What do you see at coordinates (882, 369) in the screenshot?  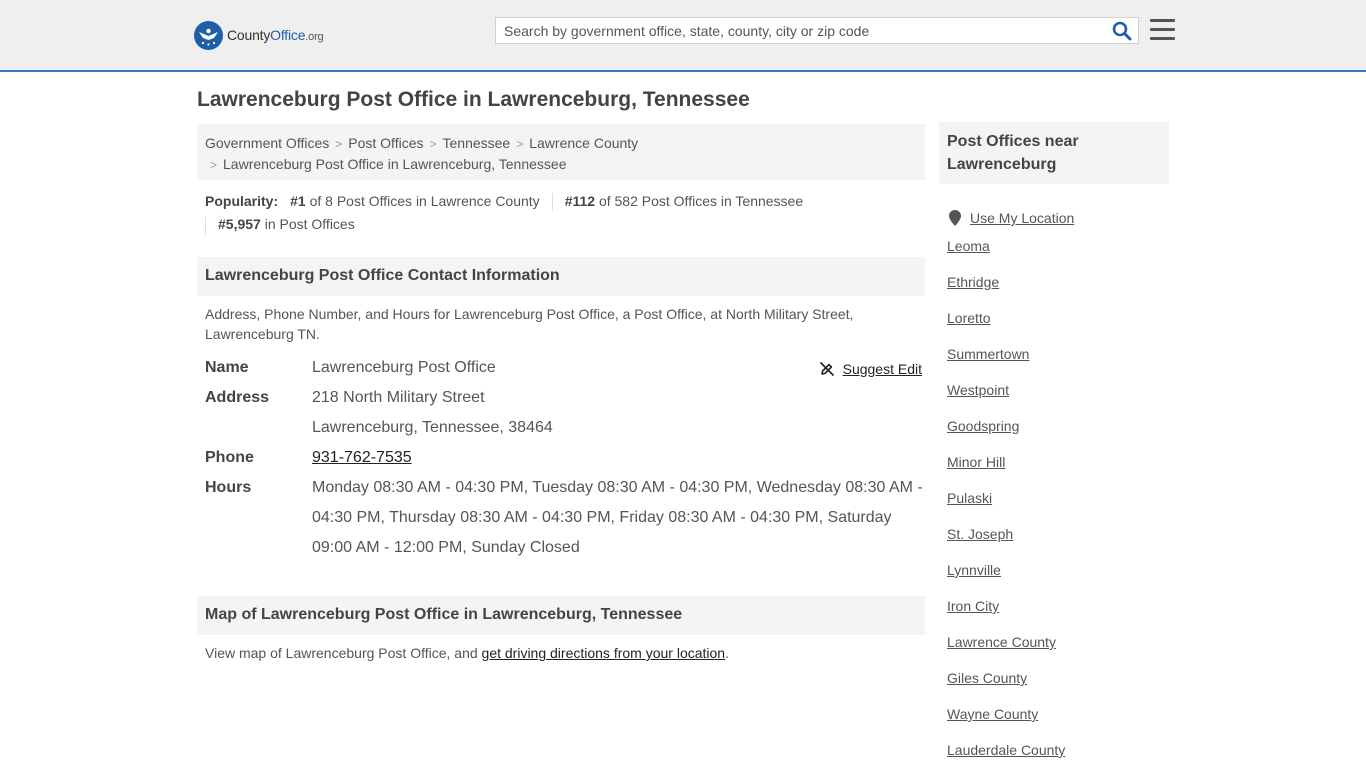 I see `suggest-edit-link: Suggest Edit` at bounding box center [882, 369].